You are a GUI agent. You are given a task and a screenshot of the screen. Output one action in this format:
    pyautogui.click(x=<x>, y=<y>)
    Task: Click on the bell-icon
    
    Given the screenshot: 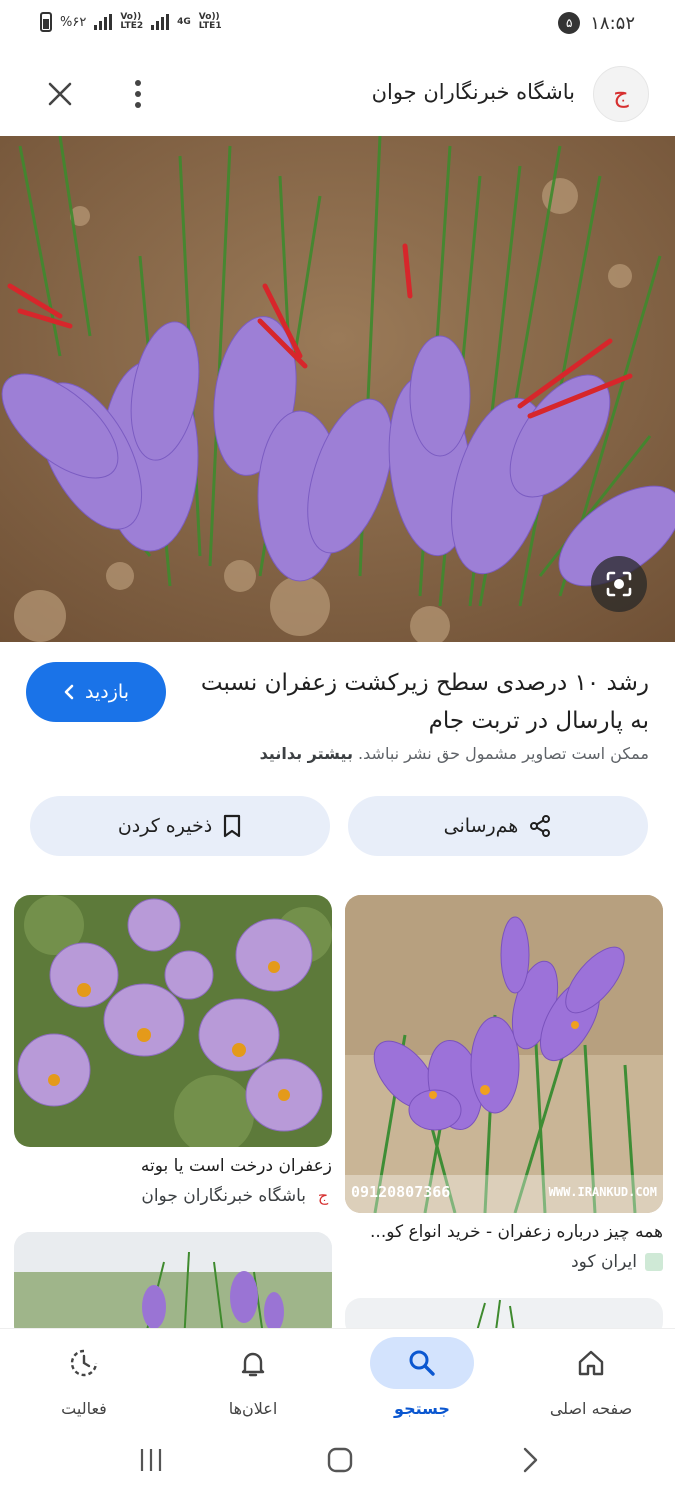 What is the action you would take?
    pyautogui.click(x=253, y=1364)
    